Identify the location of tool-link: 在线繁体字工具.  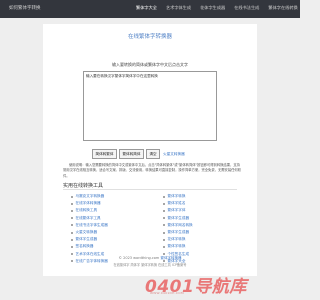
(89, 218).